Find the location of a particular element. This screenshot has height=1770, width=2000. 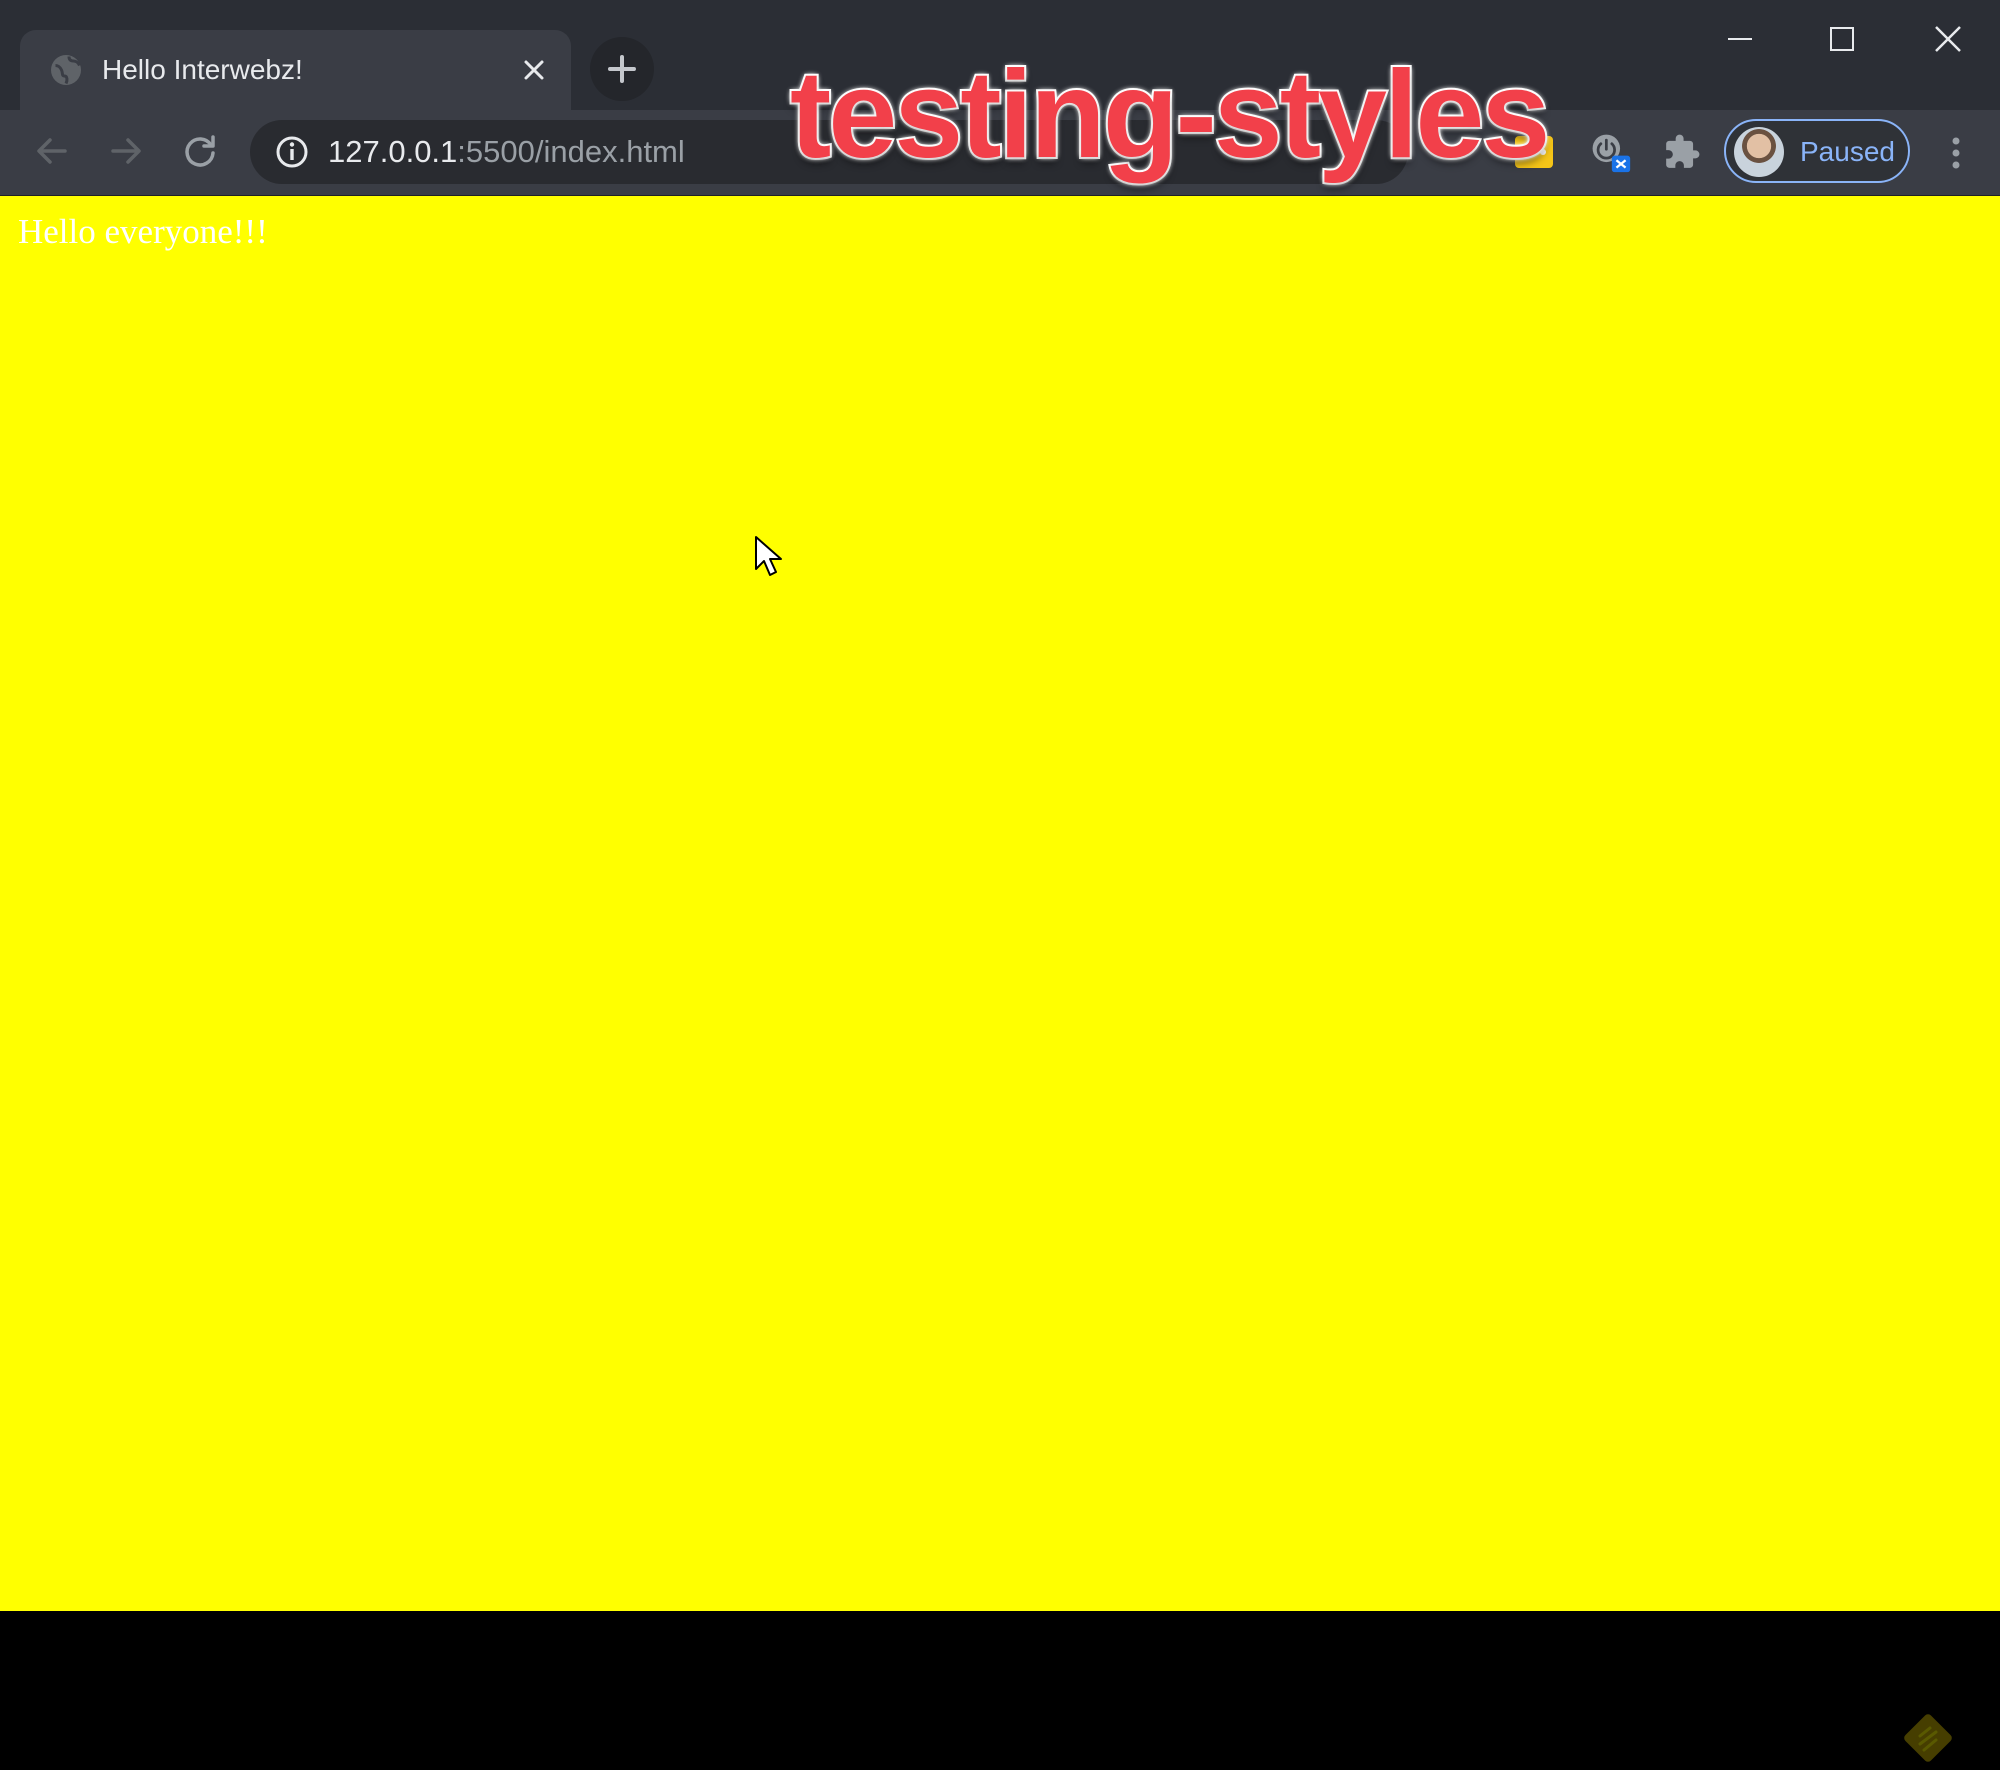

globe-icon is located at coordinates (66, 70).